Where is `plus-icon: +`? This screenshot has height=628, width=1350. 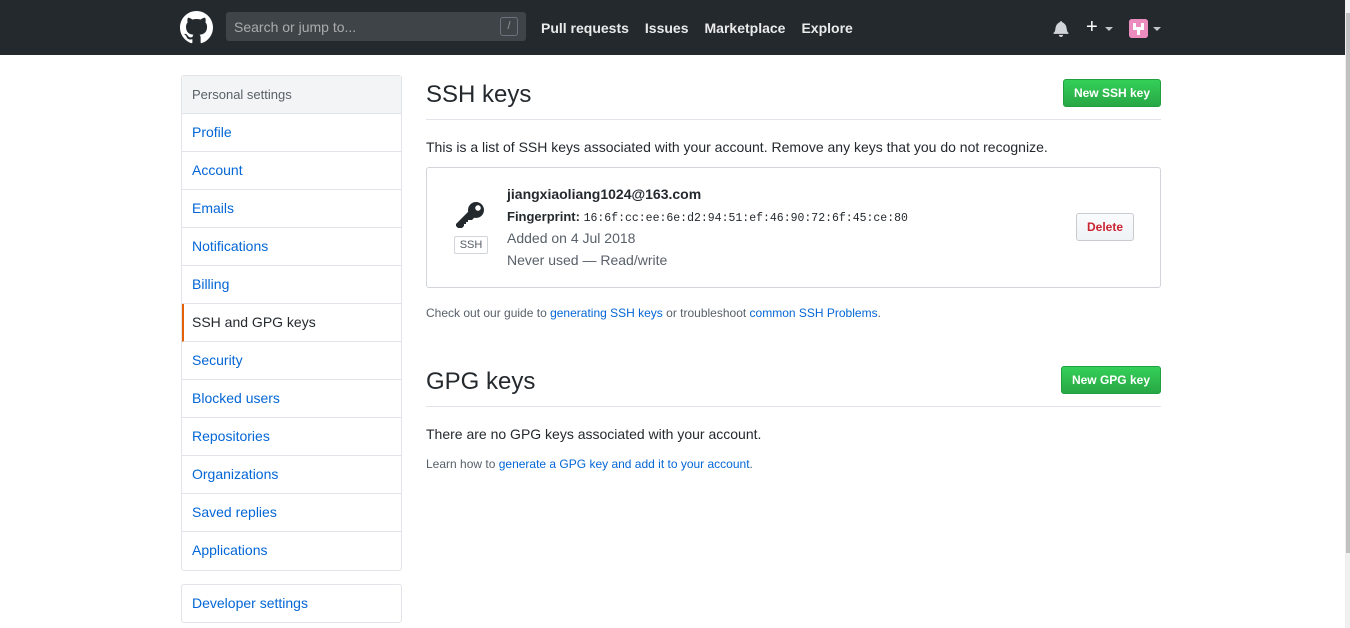
plus-icon: + is located at coordinates (1092, 27).